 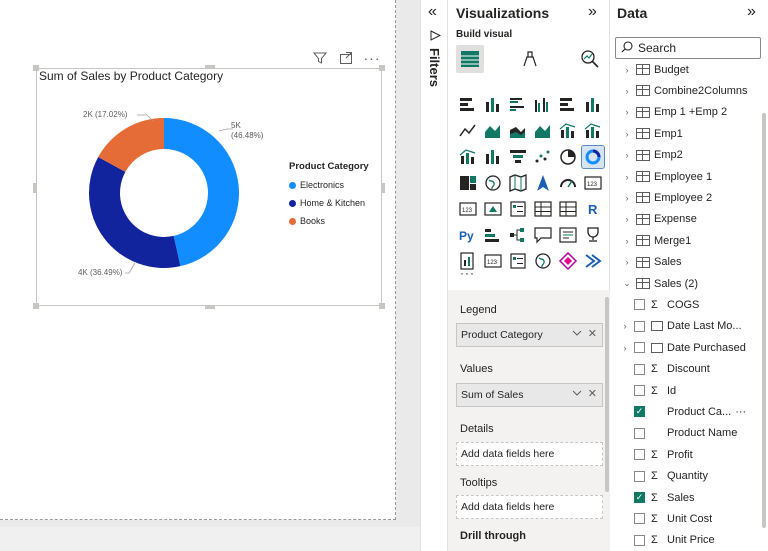 What do you see at coordinates (493, 157) in the screenshot?
I see `funnel-chart-icon` at bounding box center [493, 157].